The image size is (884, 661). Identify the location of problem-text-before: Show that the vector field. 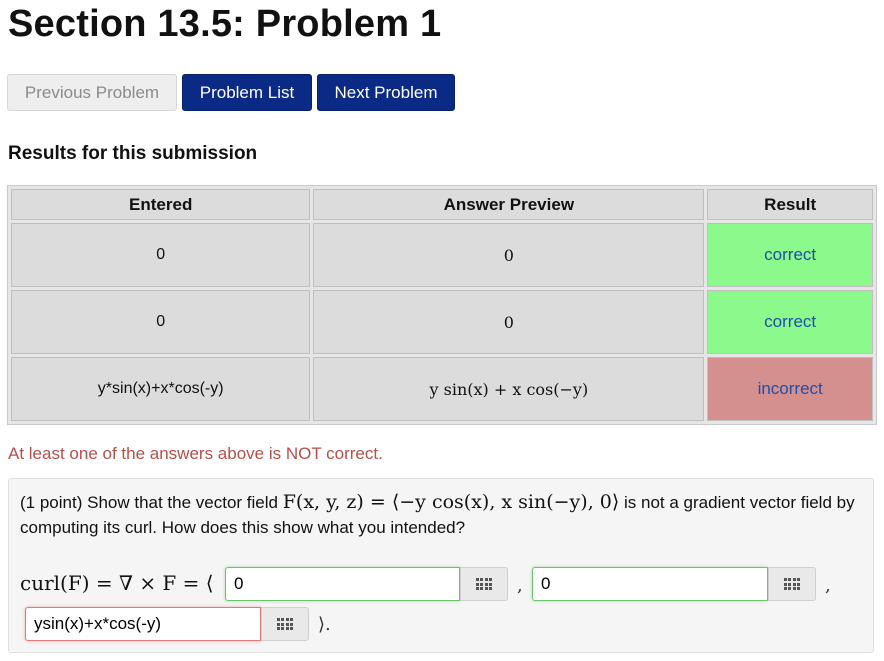
(182, 502).